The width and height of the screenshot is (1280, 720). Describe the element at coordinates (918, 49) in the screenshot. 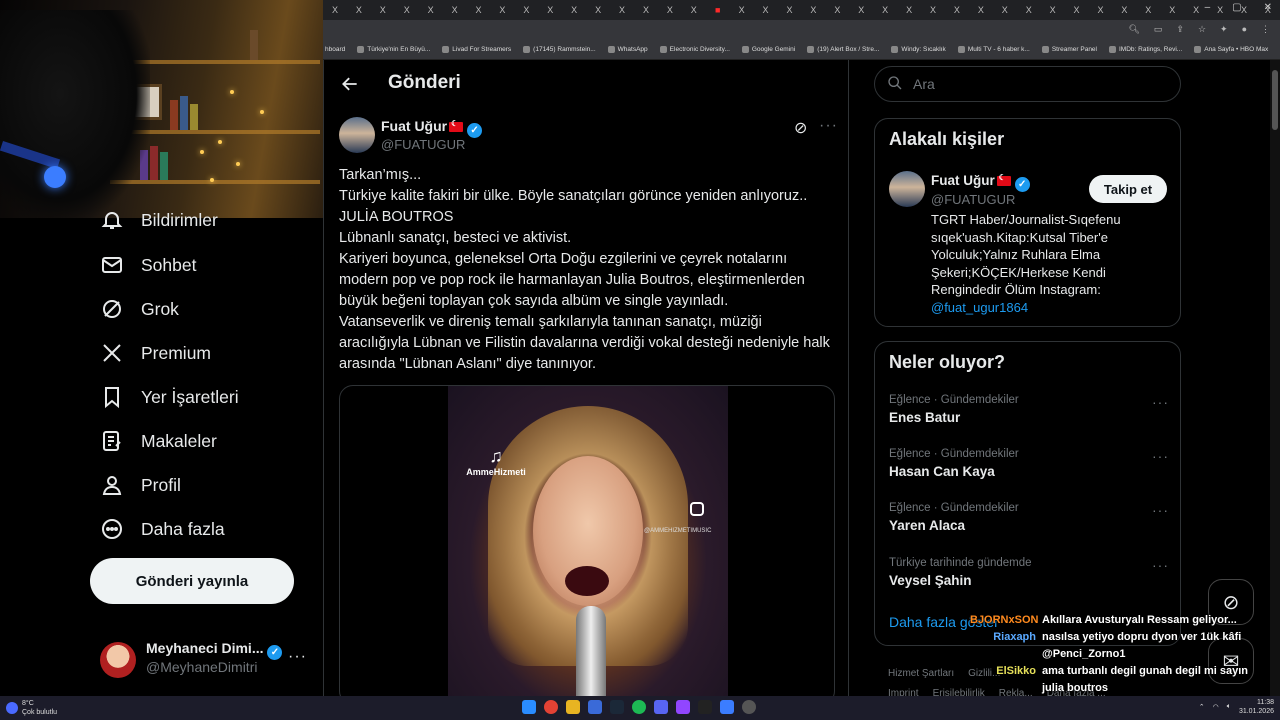

I see `bookmark-item: Windy: Sıcaklık` at that location.